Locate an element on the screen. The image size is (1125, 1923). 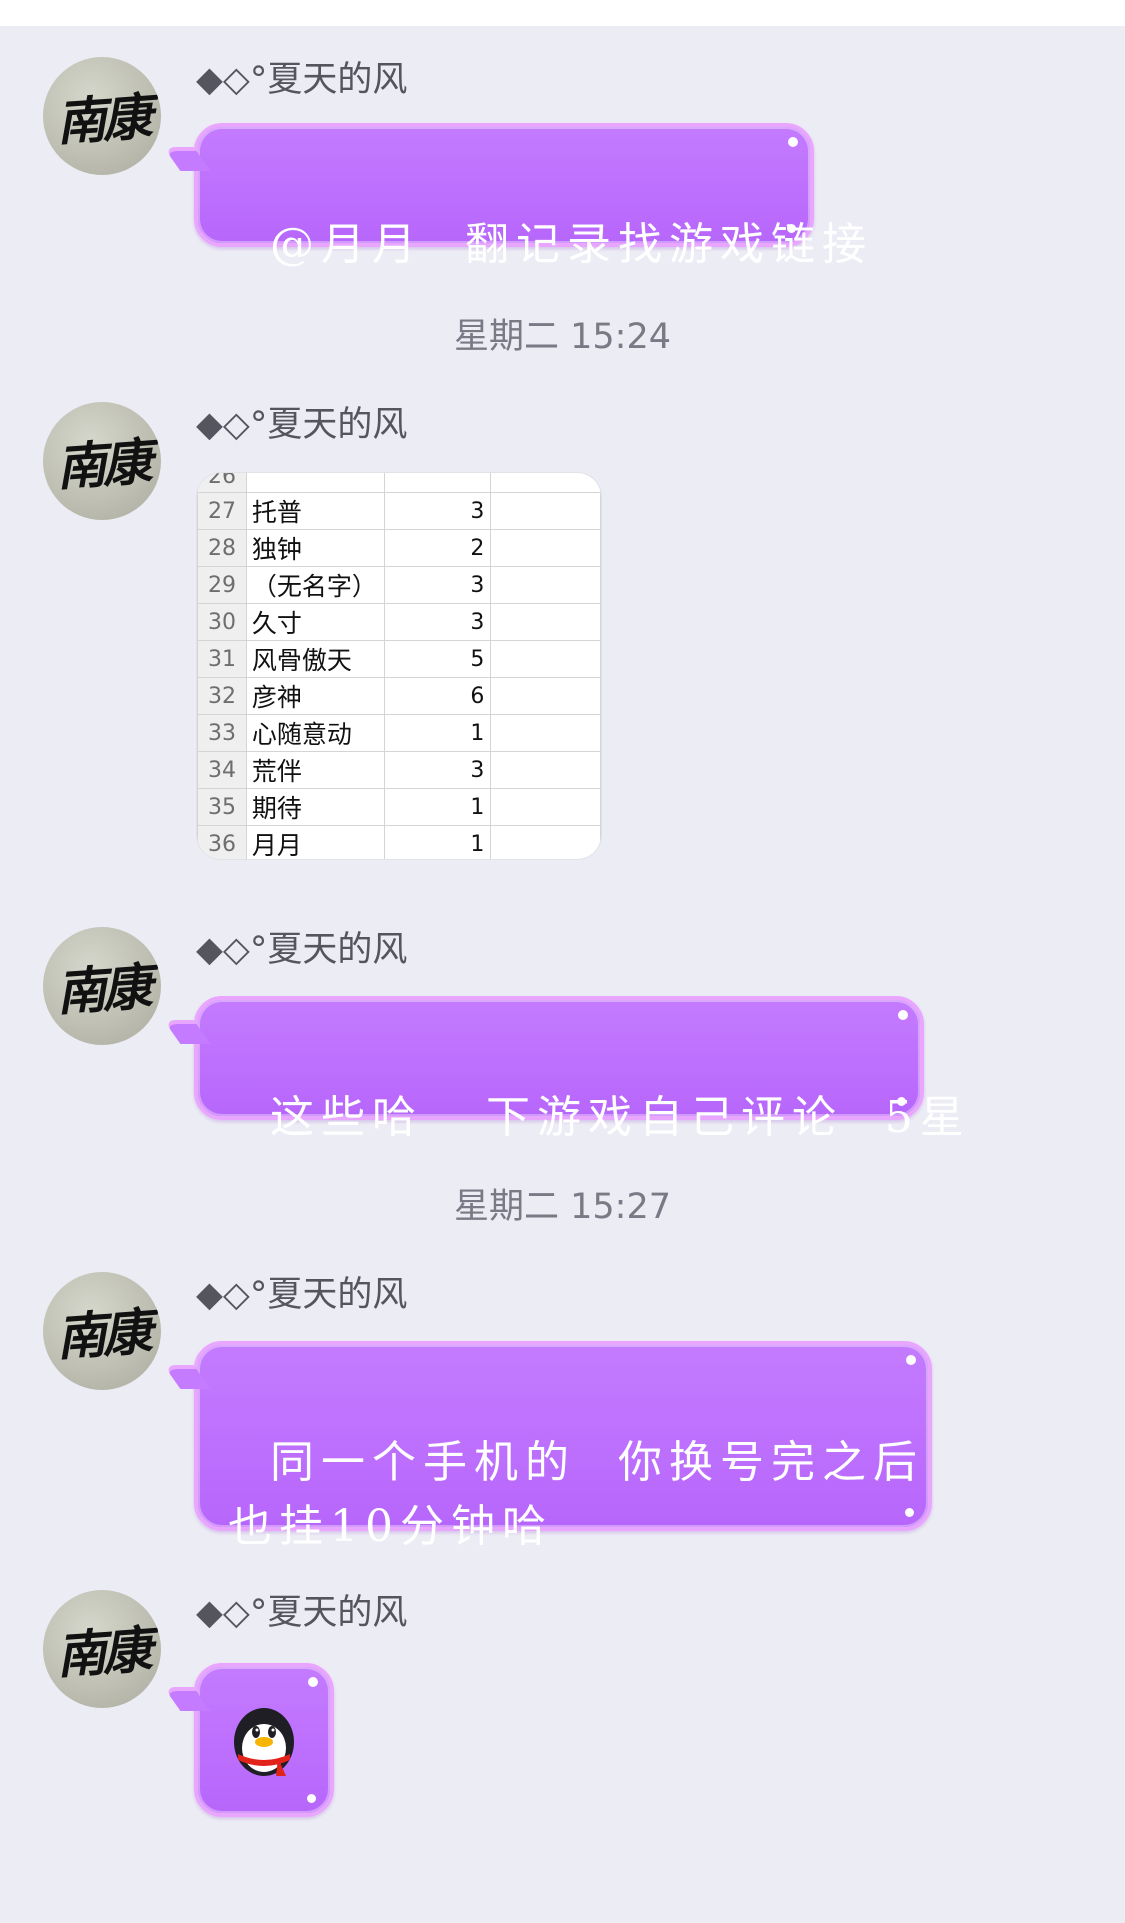
cell-value: 2 is located at coordinates (437, 548).